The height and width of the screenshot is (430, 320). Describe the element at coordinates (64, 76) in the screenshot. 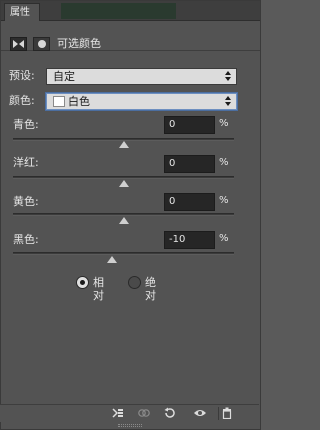

I see `preset-value: 自定` at that location.